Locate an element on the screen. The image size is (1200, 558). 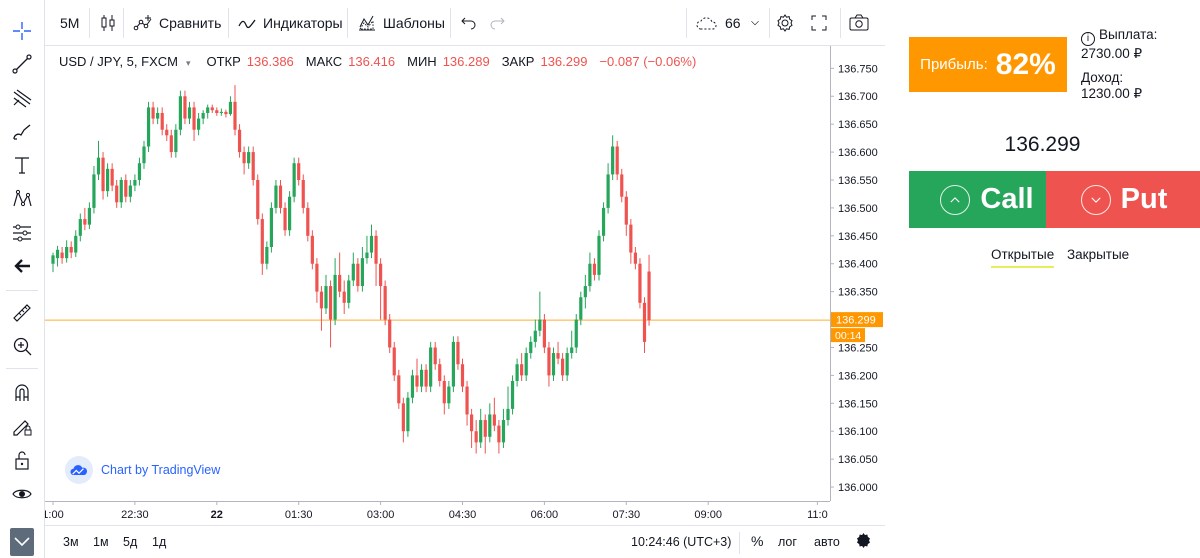
brush-tool is located at coordinates (22, 132).